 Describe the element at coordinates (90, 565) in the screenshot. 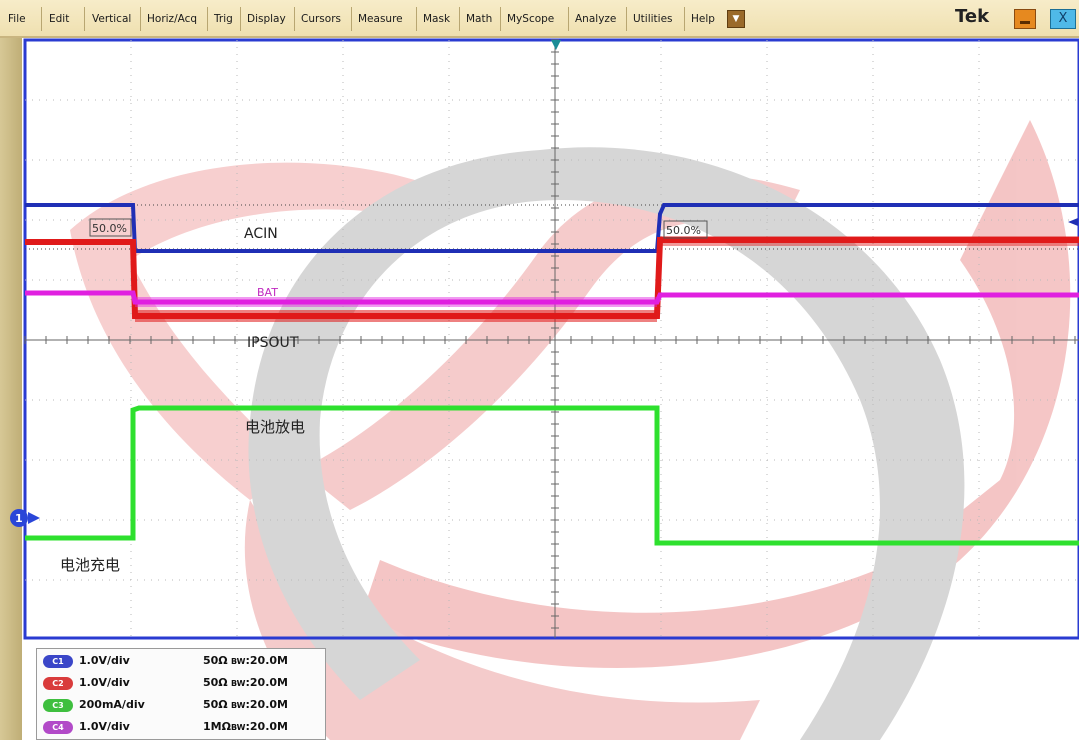

I see `charge-label: 电池充电` at that location.